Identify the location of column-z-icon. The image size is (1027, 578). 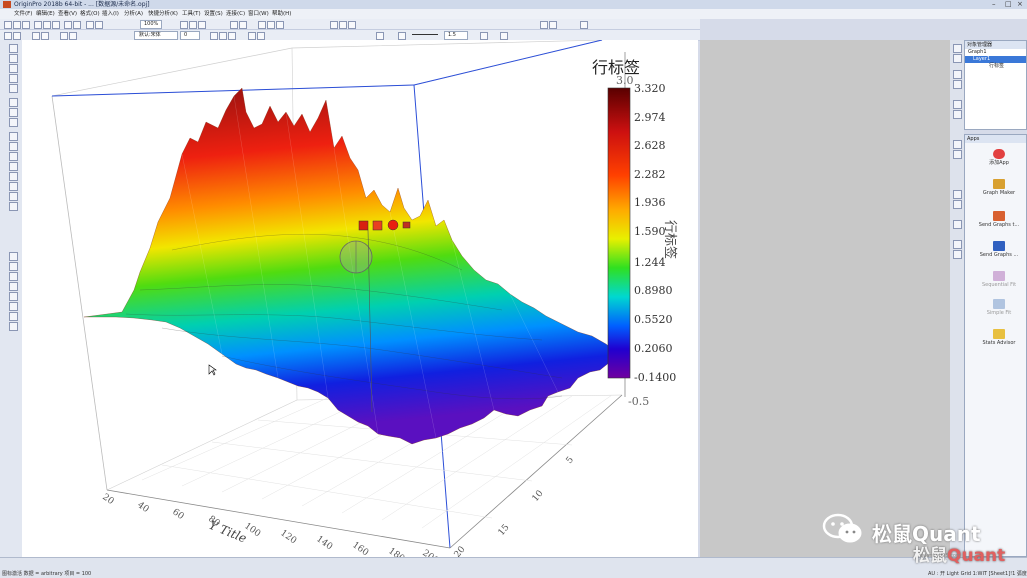
(352, 25).